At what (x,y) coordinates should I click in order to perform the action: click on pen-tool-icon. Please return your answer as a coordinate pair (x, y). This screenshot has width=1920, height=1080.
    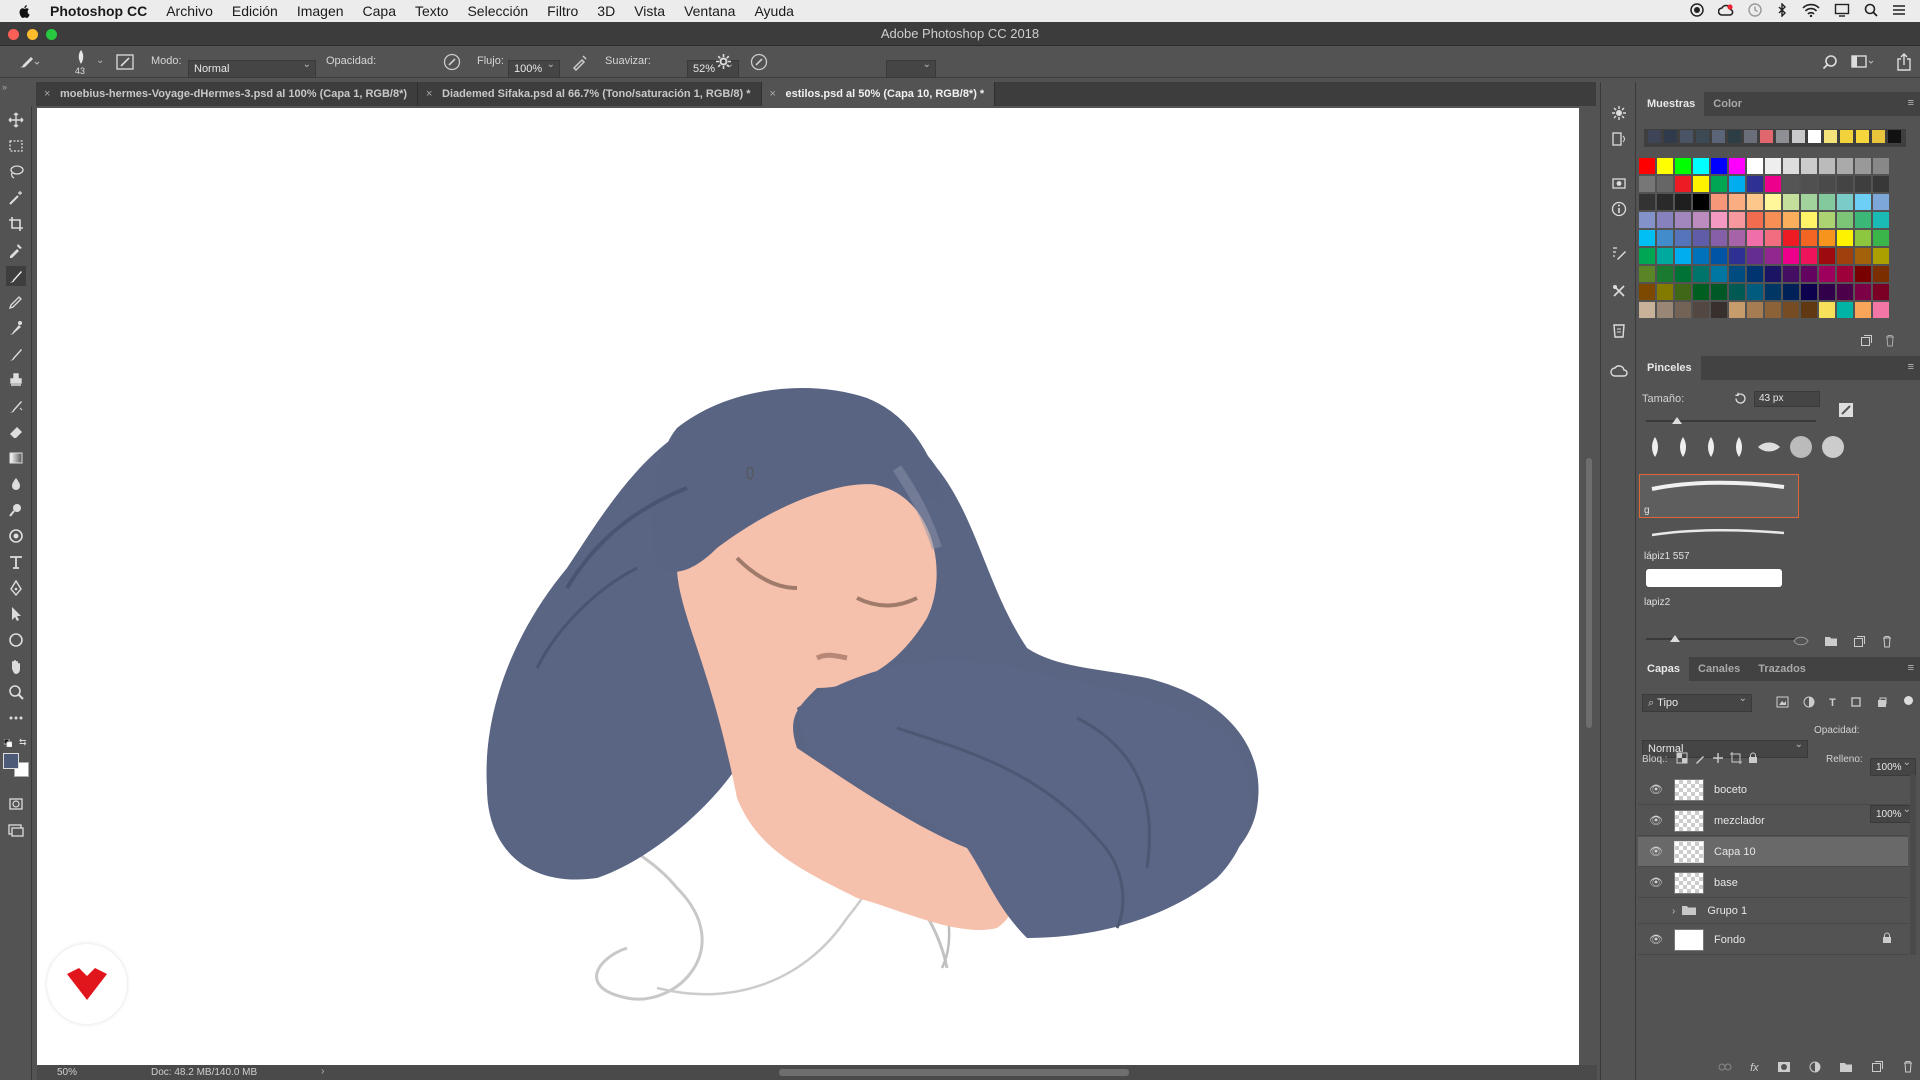
    Looking at the image, I should click on (16, 588).